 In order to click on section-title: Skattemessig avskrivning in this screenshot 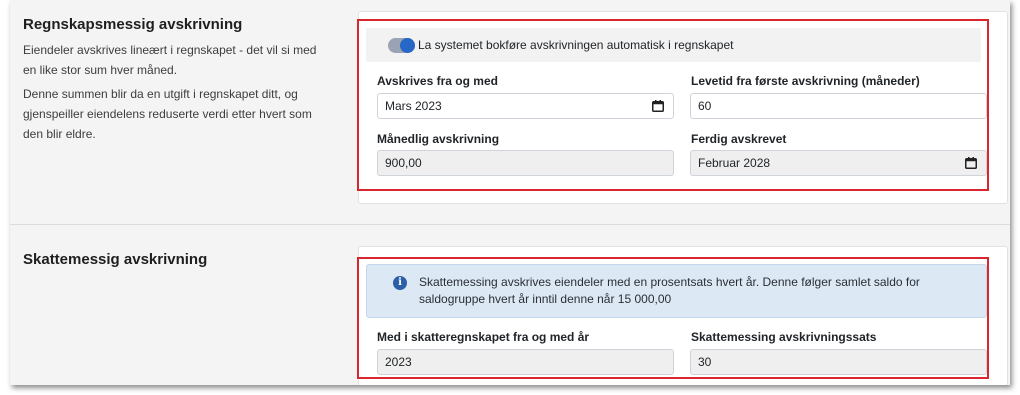, I will do `click(115, 259)`.